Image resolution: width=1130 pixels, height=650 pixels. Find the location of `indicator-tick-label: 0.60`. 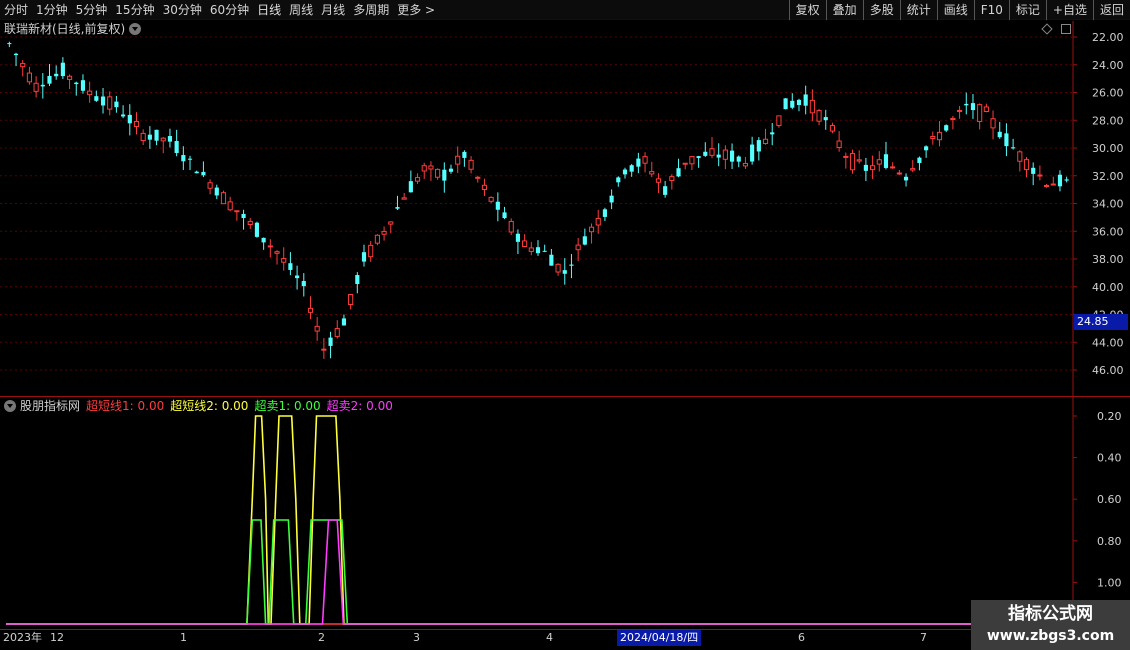

indicator-tick-label: 0.60 is located at coordinates (1109, 499).